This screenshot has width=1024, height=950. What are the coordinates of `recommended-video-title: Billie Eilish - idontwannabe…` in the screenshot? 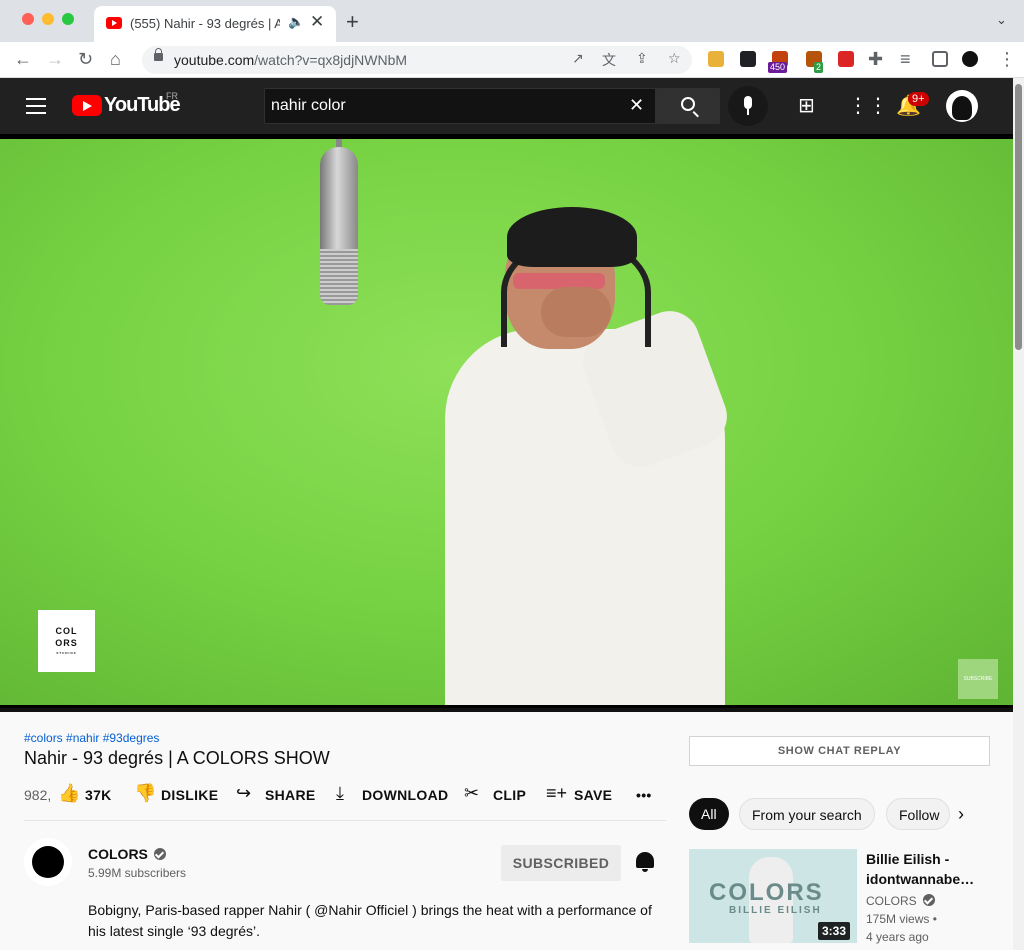 It's located at (928, 869).